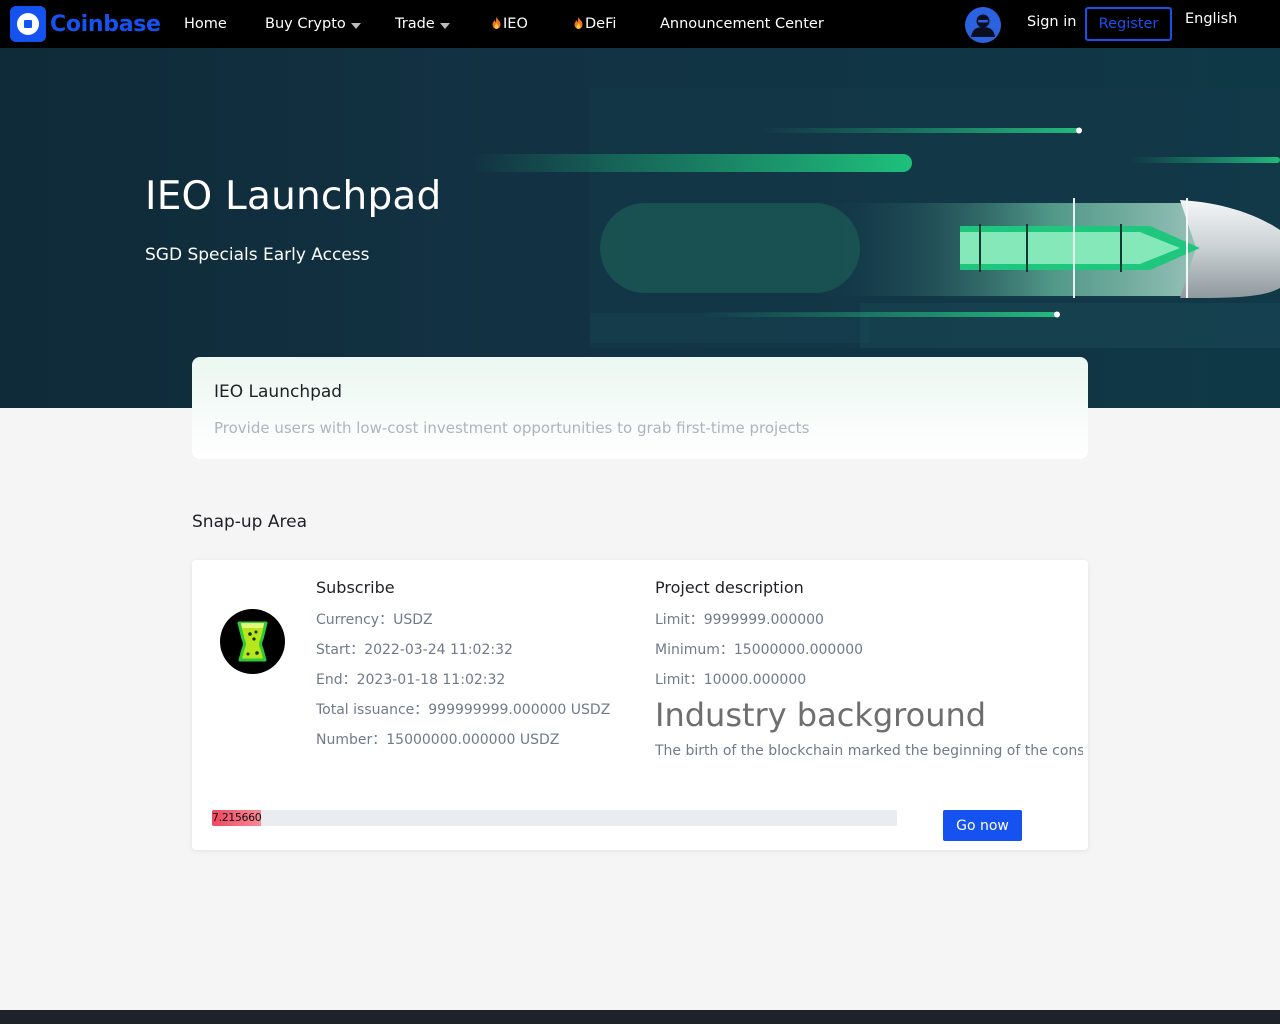 This screenshot has width=1280, height=1024. I want to click on limit2-label: Limit, so click(679, 680).